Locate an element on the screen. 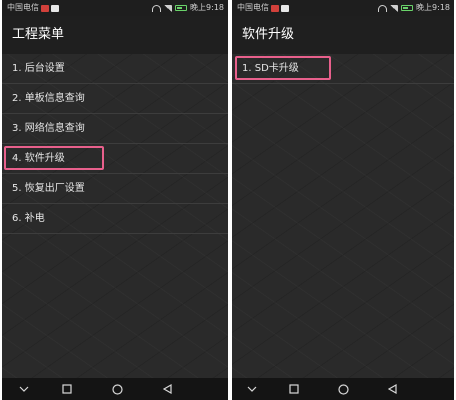 Image resolution: width=456 pixels, height=400 pixels. menu-item-recharge: 6. 补电 is located at coordinates (115, 219).